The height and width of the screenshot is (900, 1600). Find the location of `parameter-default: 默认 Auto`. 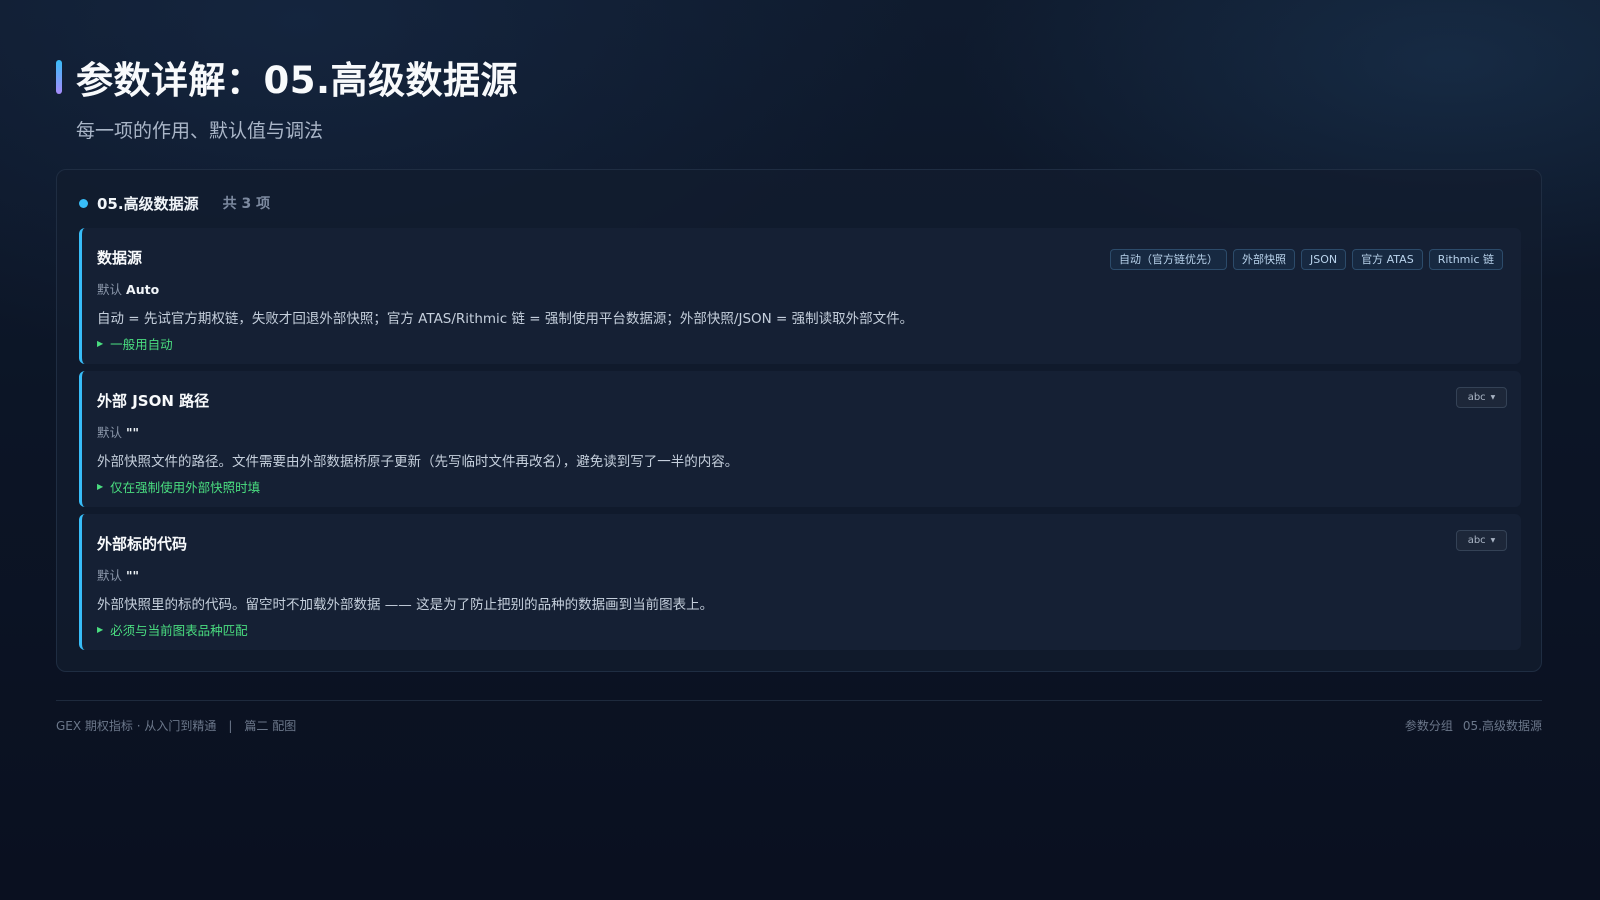

parameter-default: 默认 Auto is located at coordinates (128, 288).